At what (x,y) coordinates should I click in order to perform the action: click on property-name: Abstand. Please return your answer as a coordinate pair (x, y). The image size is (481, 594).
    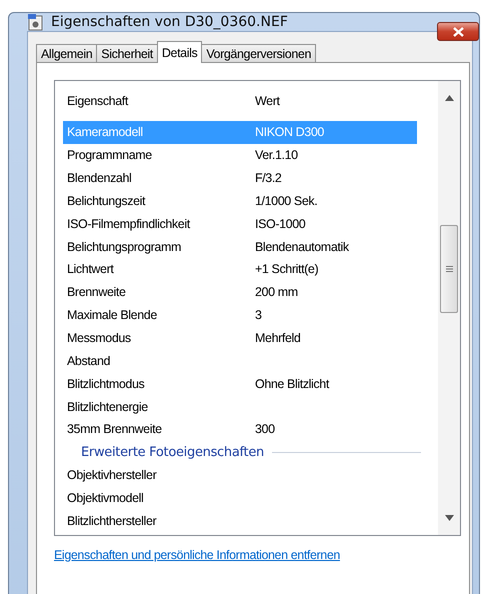
    Looking at the image, I should click on (89, 361).